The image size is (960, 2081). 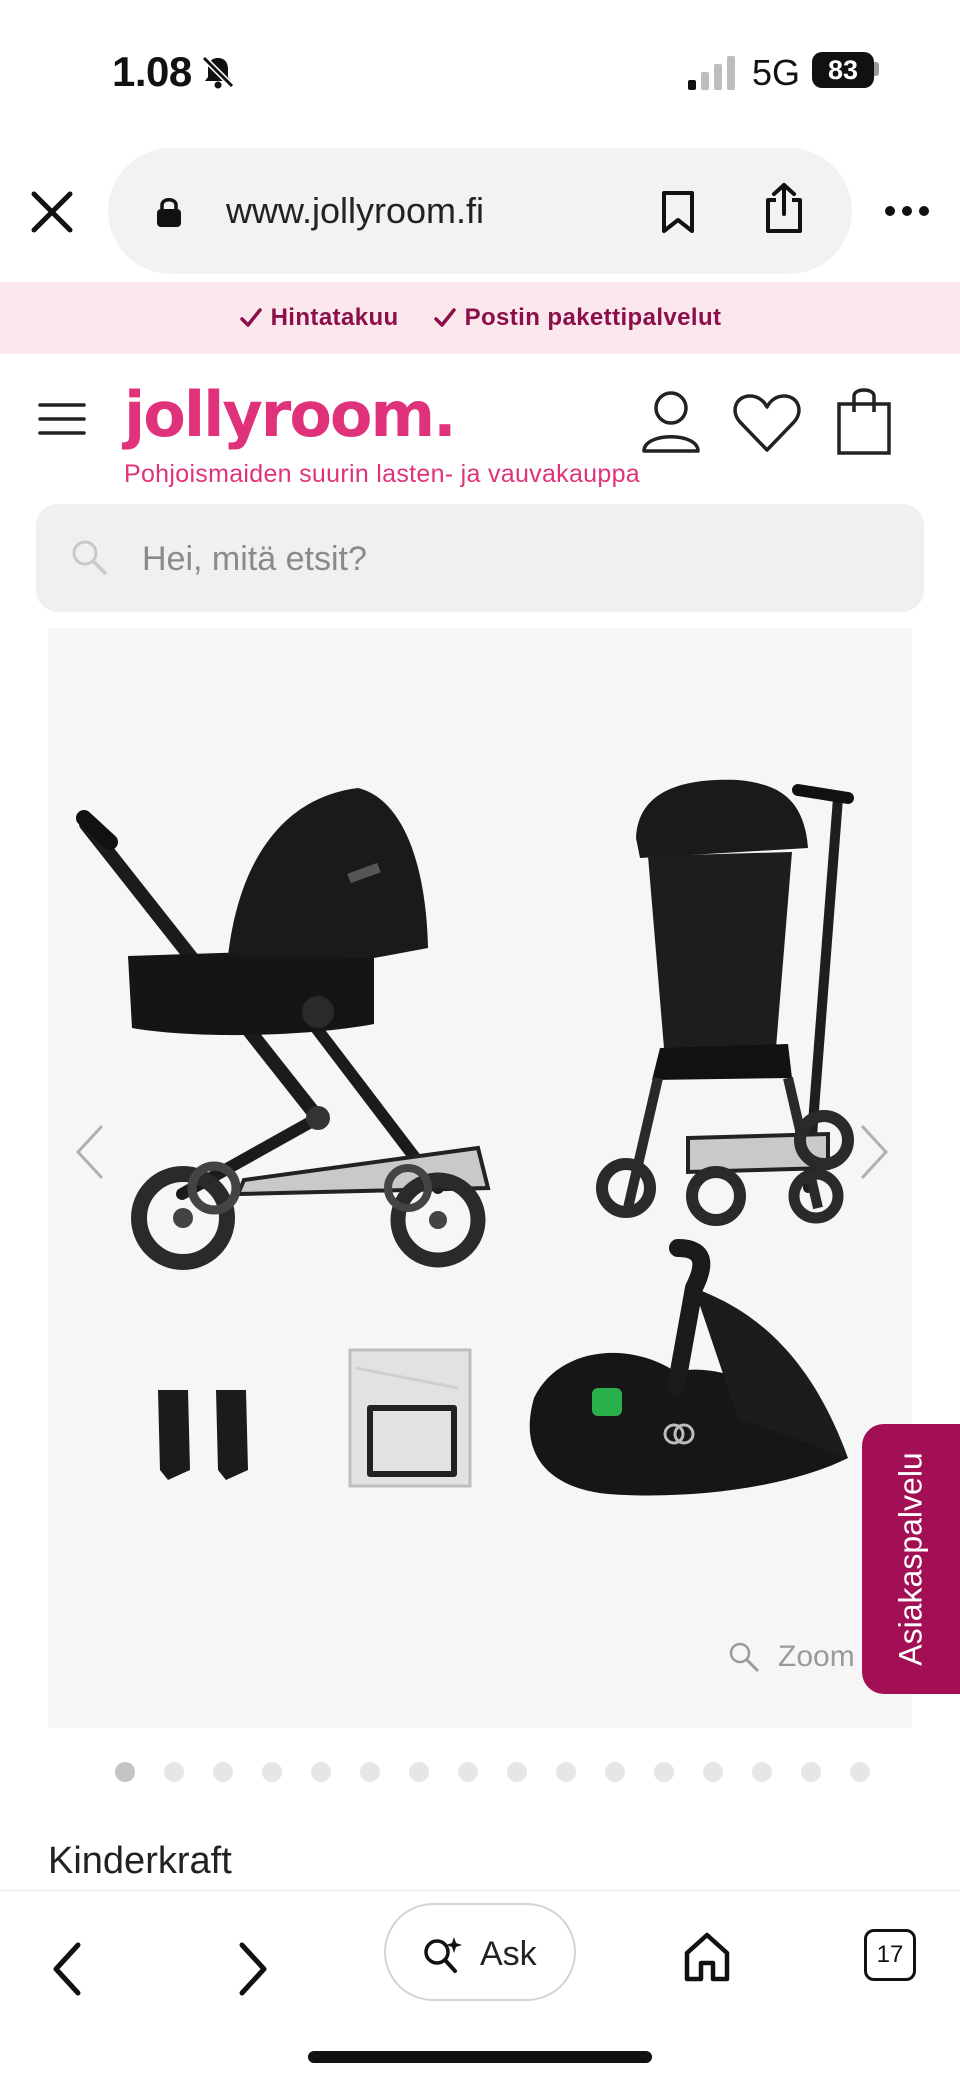 What do you see at coordinates (252, 1969) in the screenshot?
I see `forward-icon` at bounding box center [252, 1969].